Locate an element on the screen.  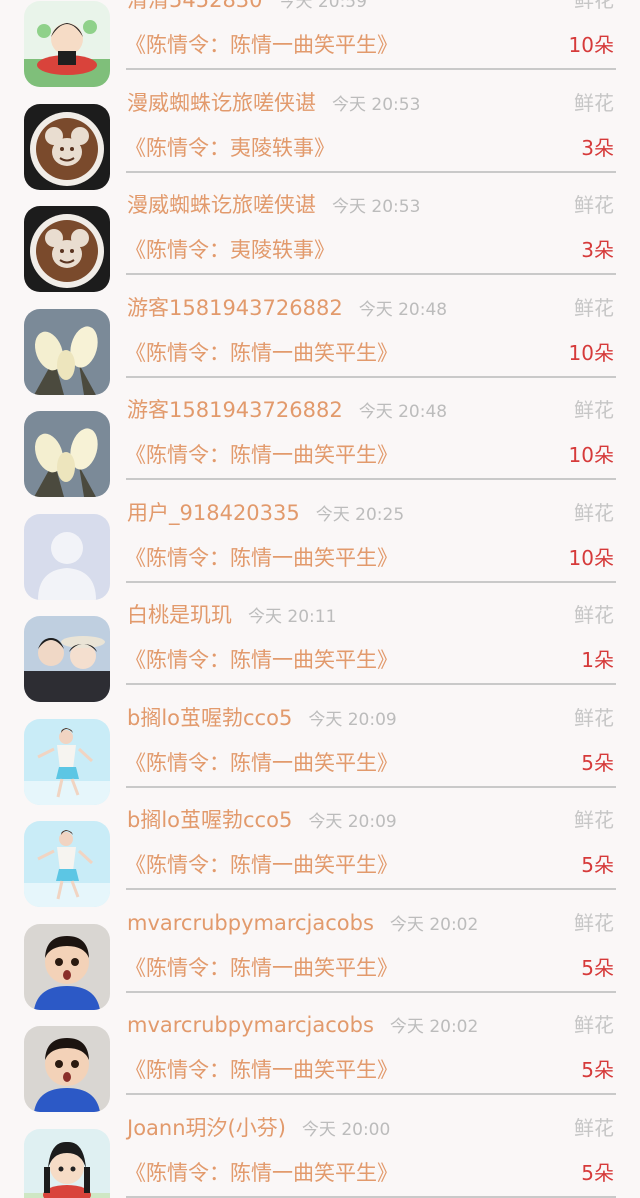
sender-name-line: 用户_918420335 今天 20:25 is located at coordinates (265, 513).